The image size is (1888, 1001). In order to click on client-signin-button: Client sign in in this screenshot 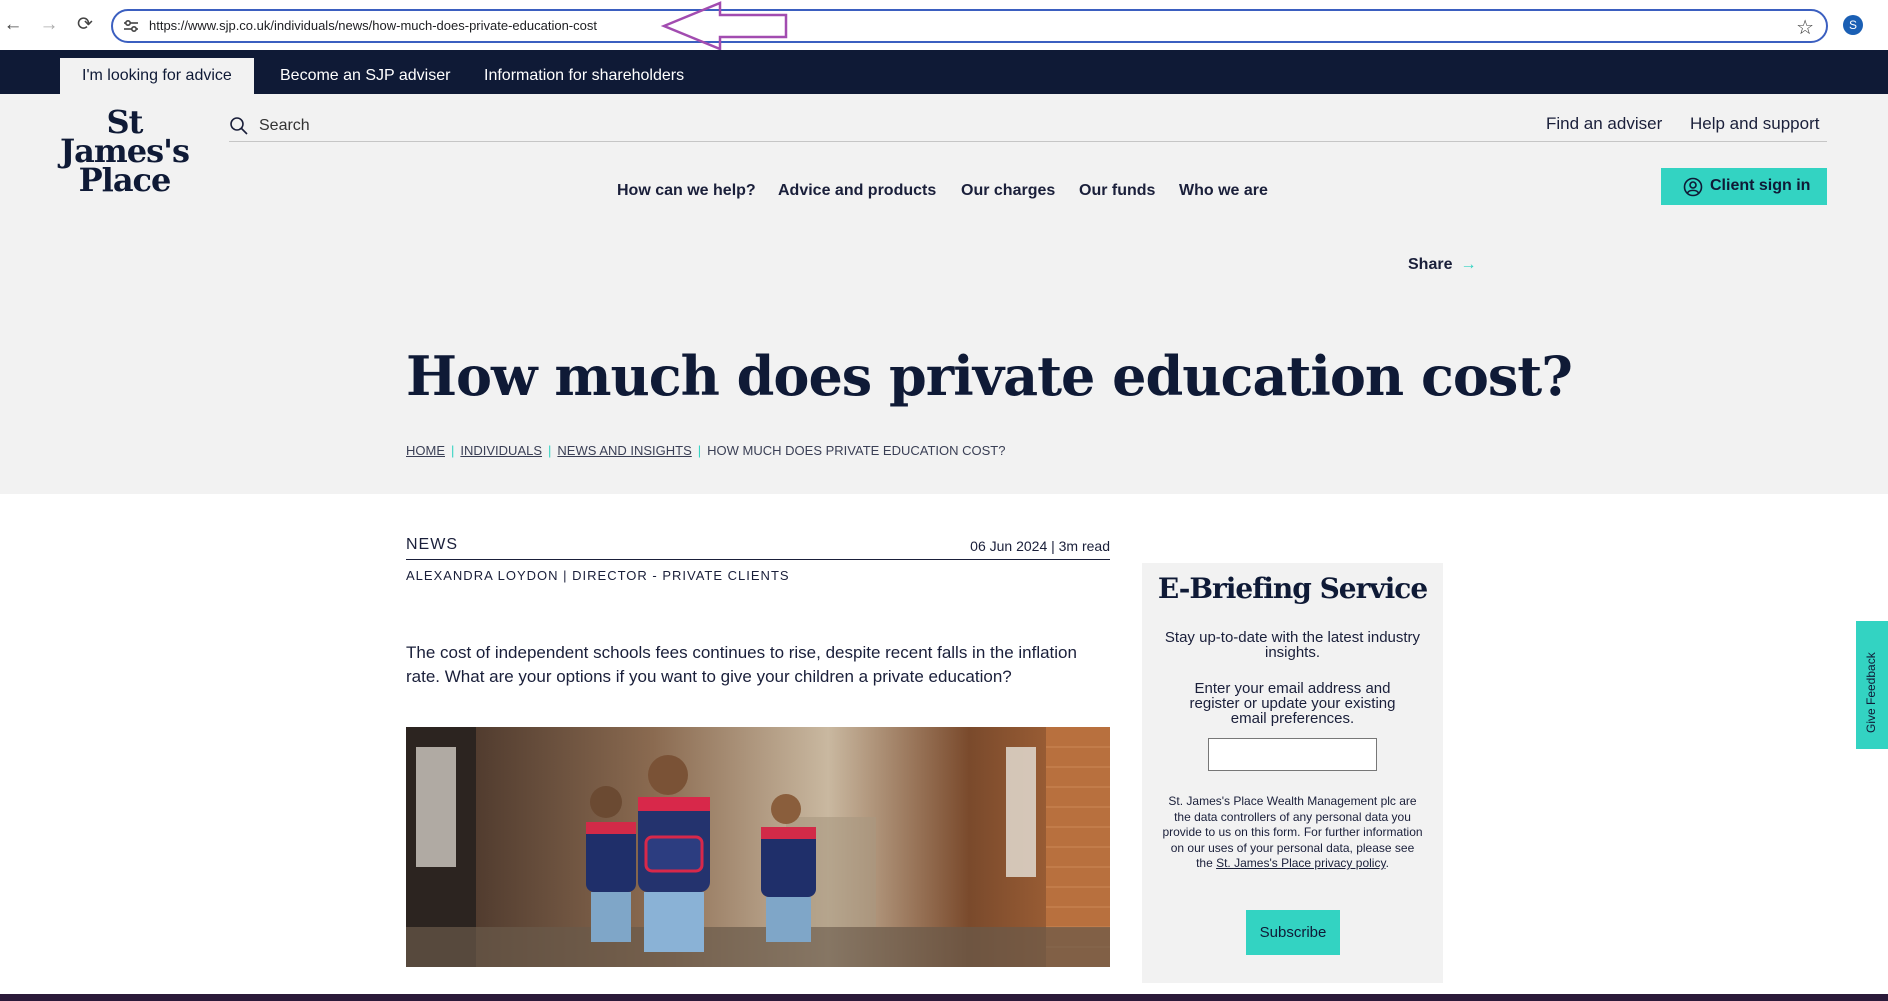, I will do `click(1744, 186)`.